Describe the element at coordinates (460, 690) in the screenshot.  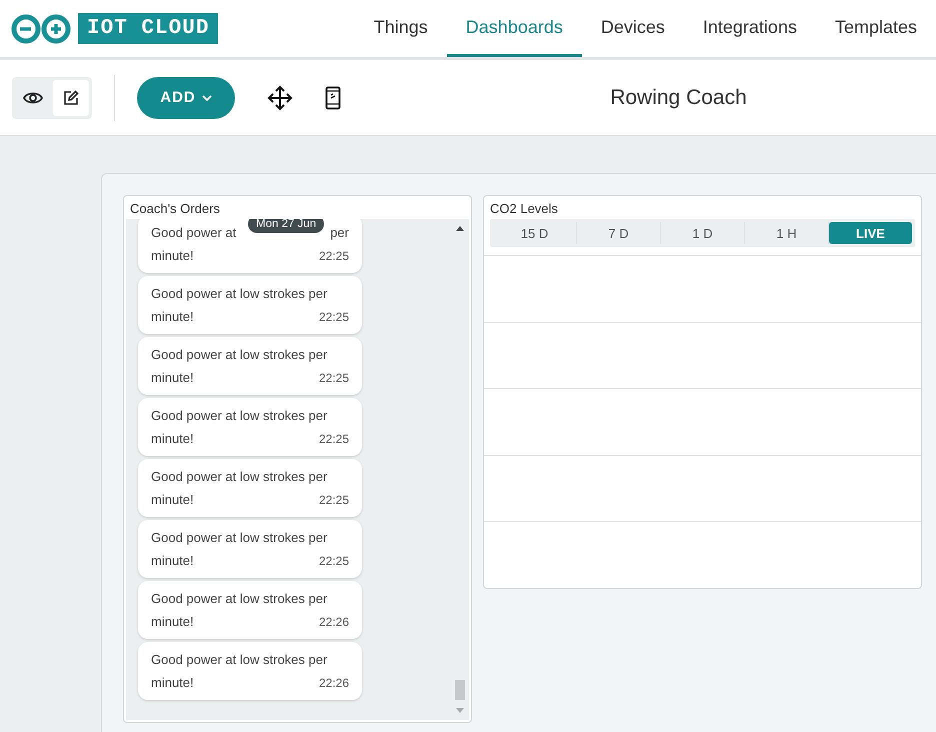
I see `scrollbar-thumb` at that location.